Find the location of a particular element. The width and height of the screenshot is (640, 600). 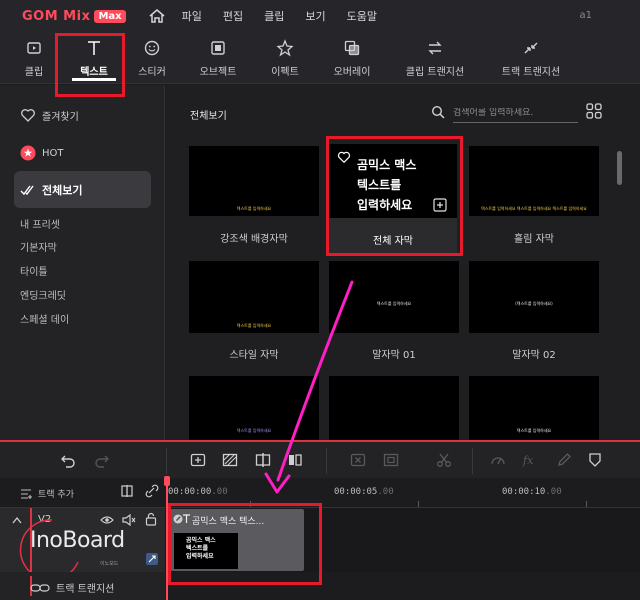

sidebar-item-all: 전체보기 is located at coordinates (82, 189).